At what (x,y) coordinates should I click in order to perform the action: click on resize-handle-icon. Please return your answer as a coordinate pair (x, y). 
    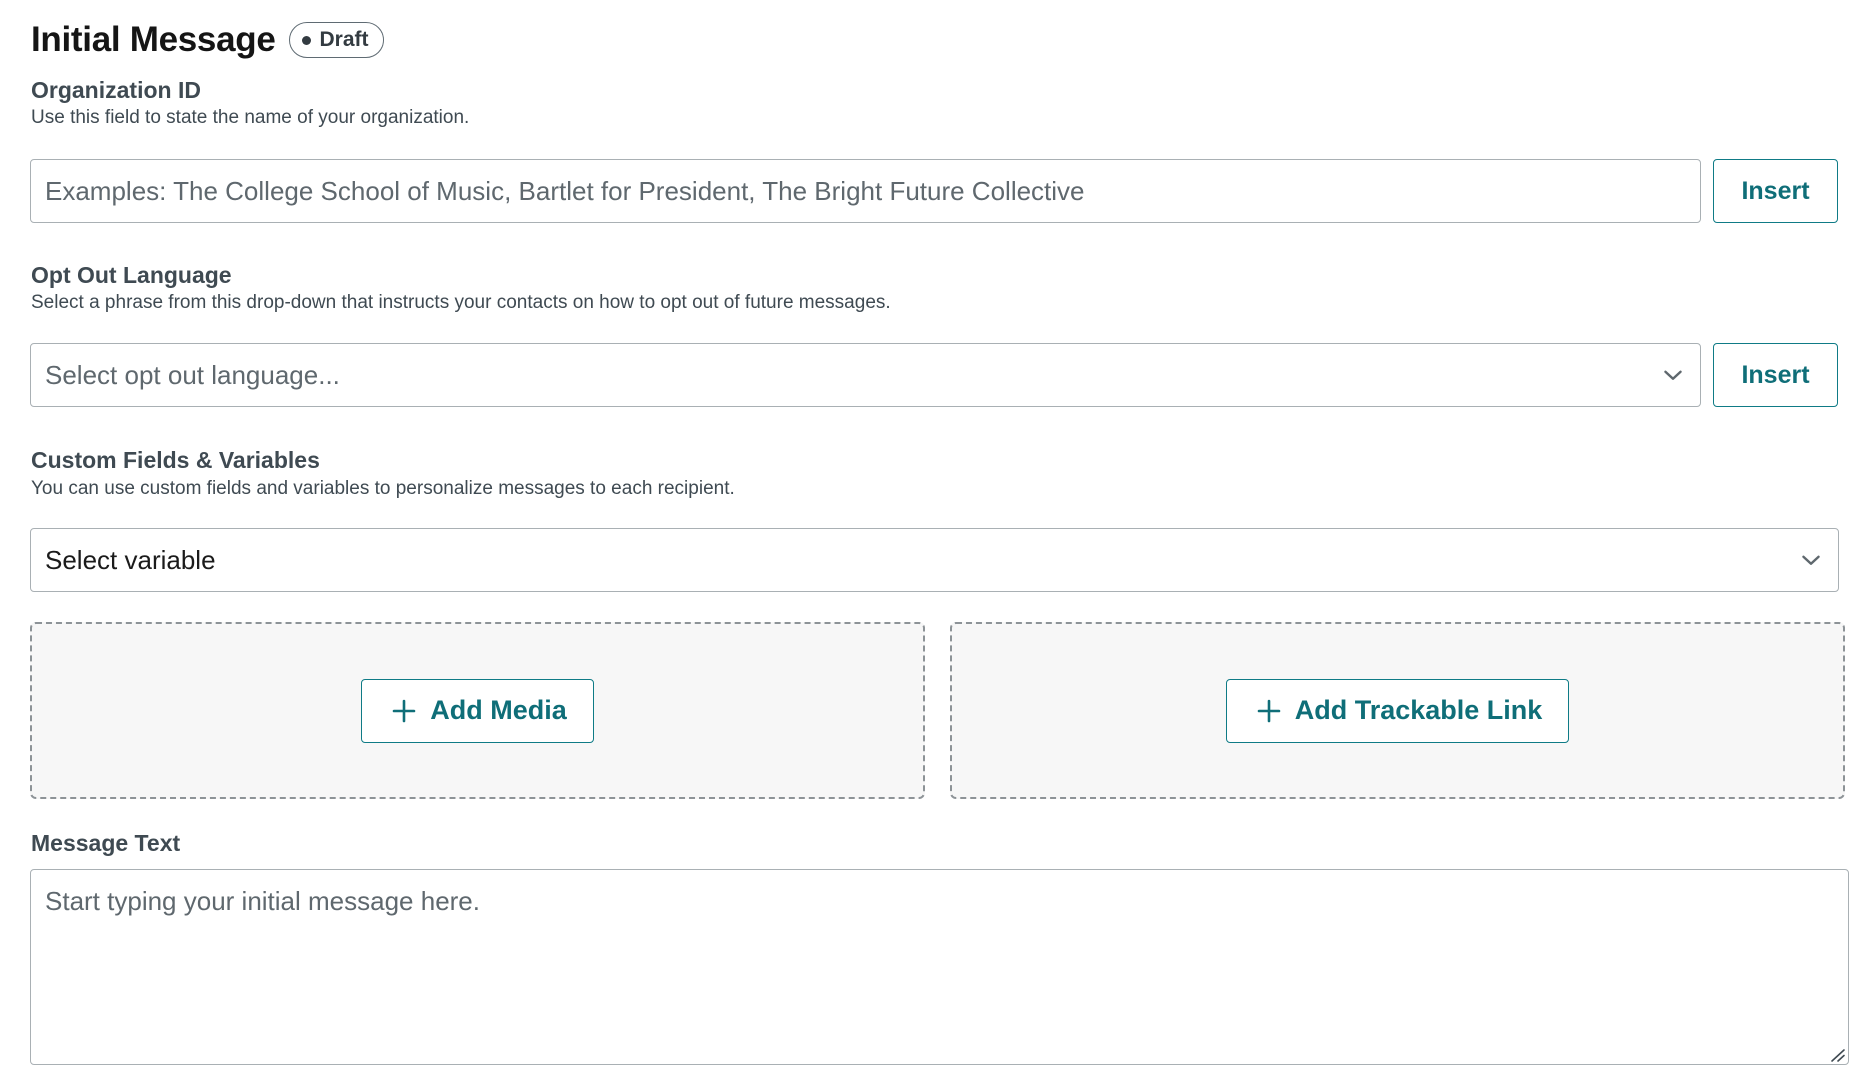
    Looking at the image, I should click on (1837, 1055).